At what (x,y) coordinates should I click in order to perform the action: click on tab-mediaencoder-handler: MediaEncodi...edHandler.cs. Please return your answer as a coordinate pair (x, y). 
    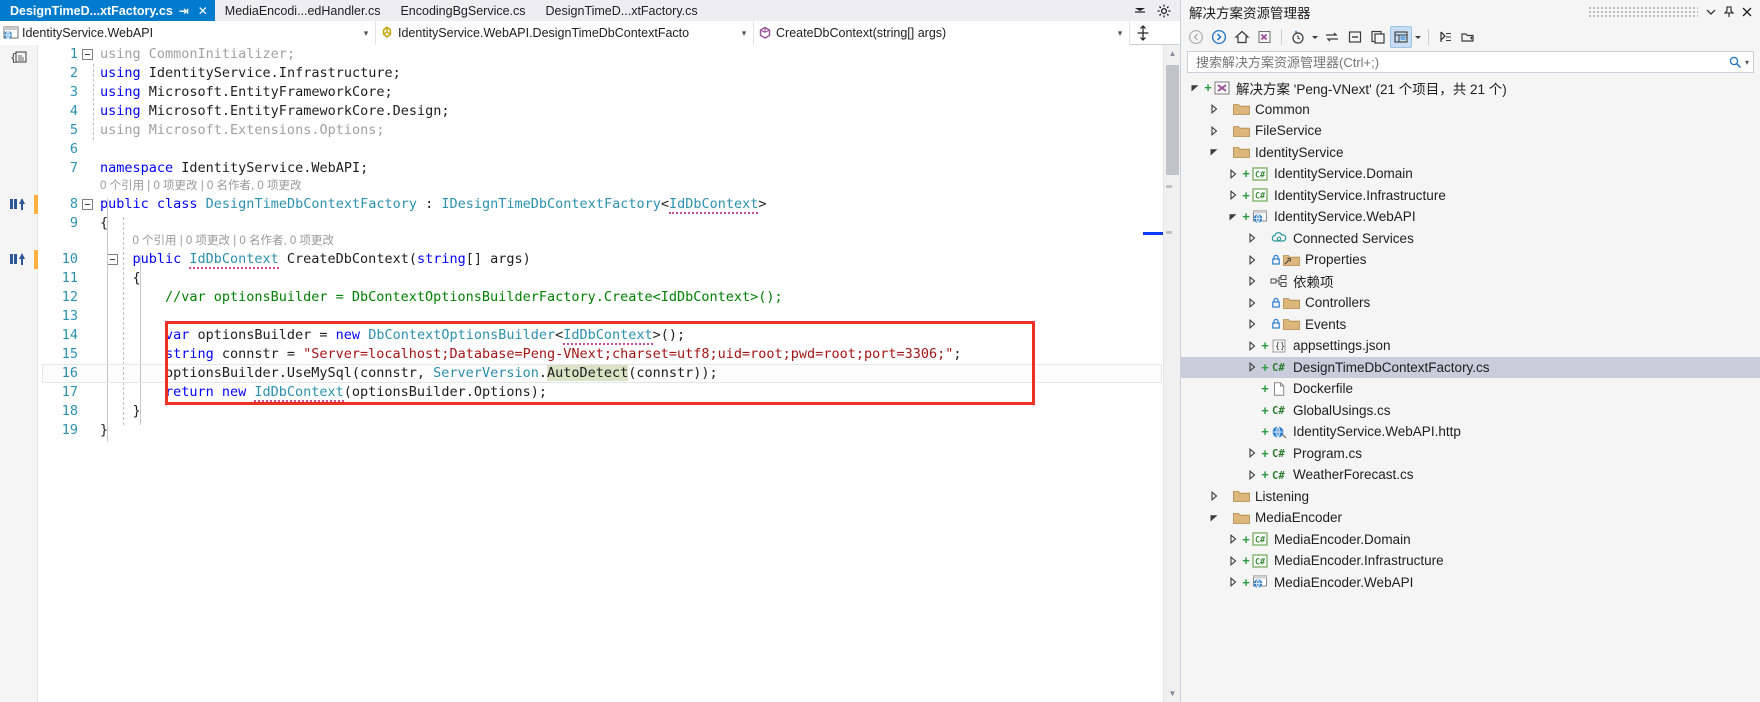
    Looking at the image, I should click on (302, 10).